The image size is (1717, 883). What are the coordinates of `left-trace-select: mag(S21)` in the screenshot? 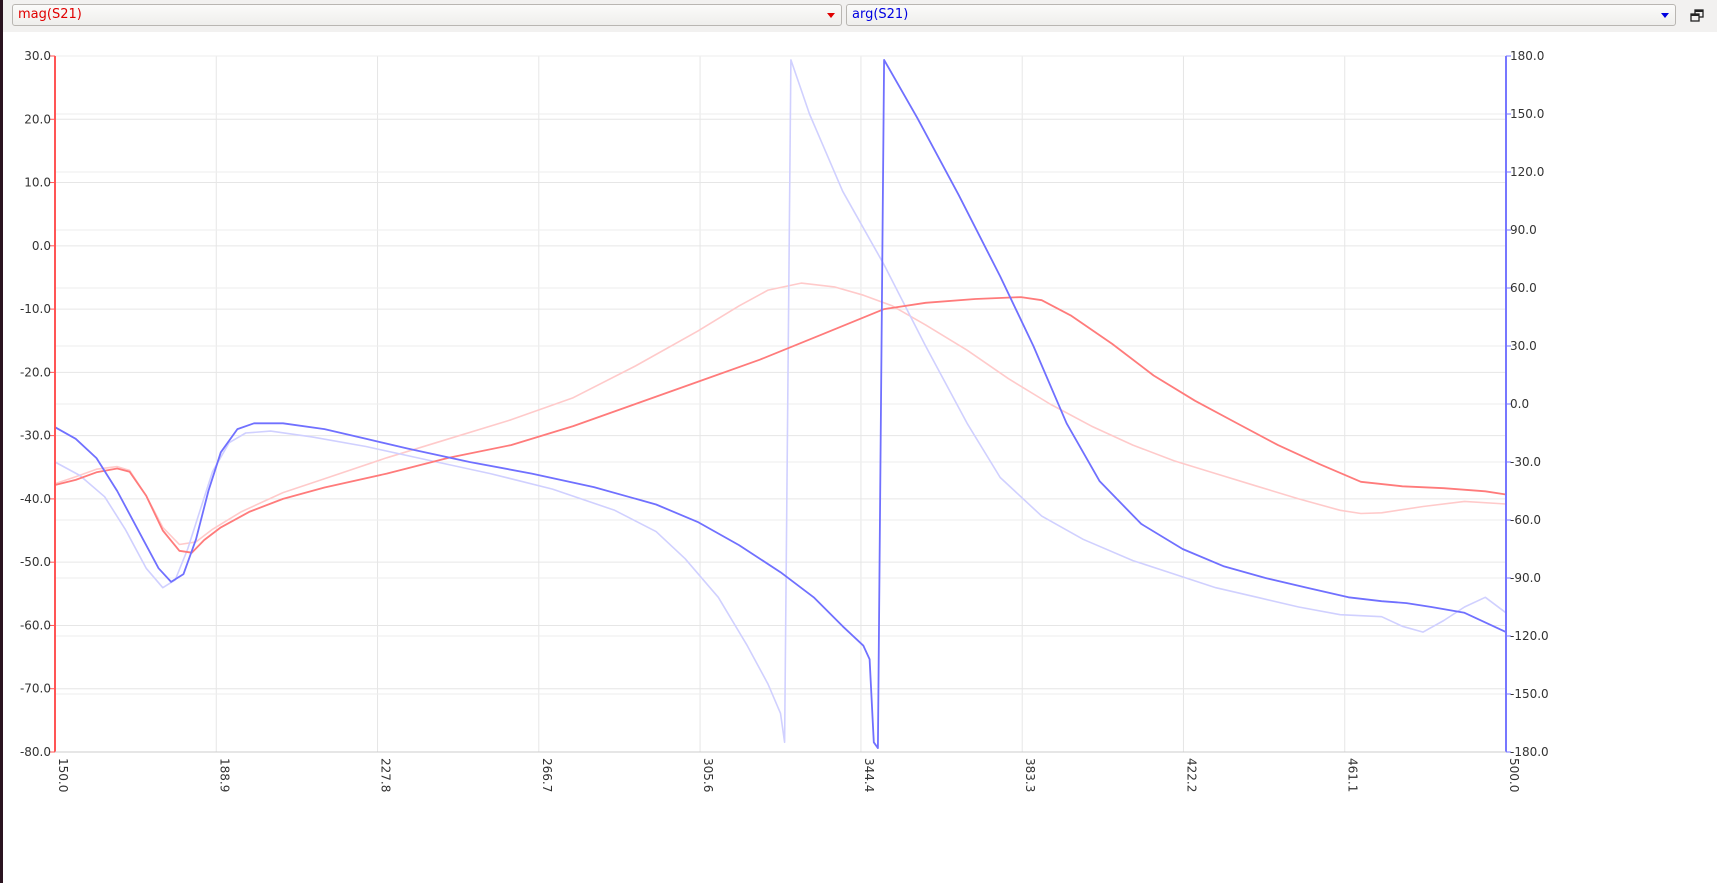 It's located at (427, 15).